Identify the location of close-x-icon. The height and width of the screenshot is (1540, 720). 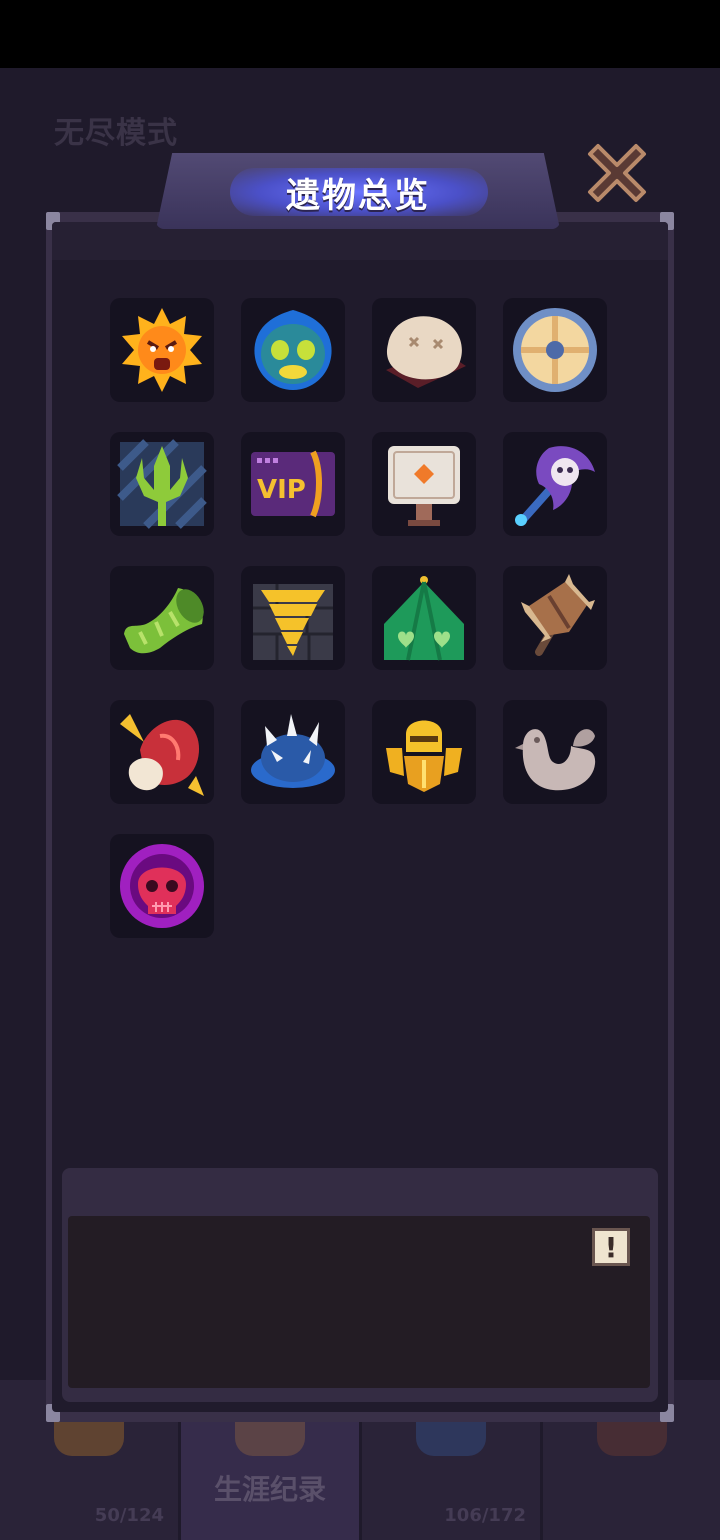
(617, 173).